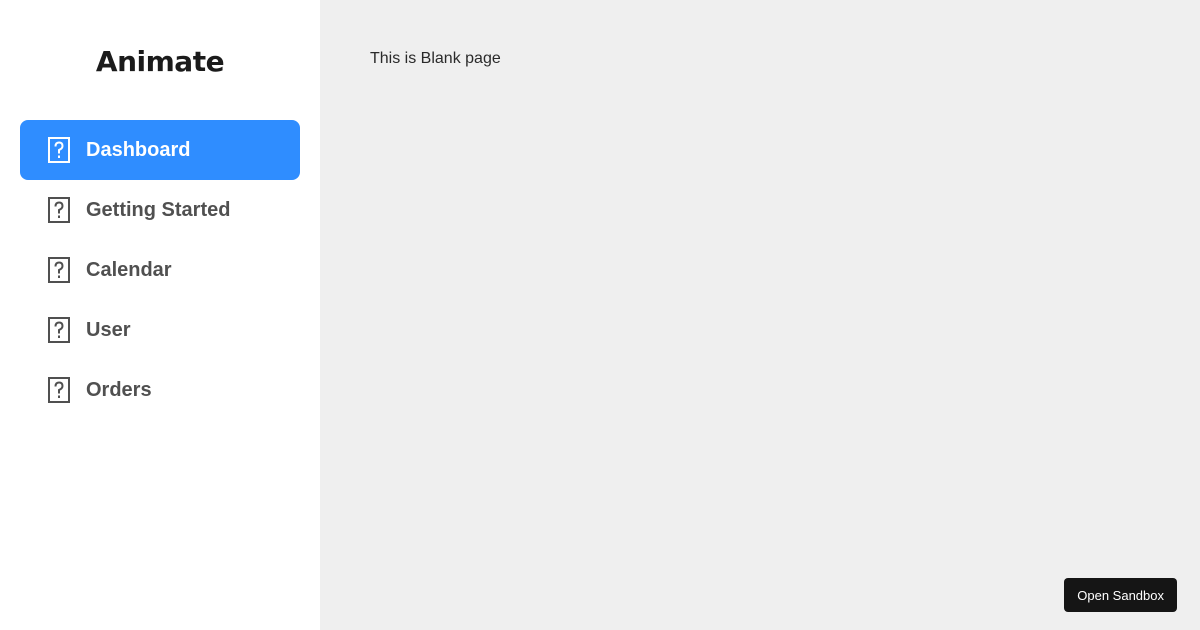  I want to click on sidebar-item-user: User, so click(160, 330).